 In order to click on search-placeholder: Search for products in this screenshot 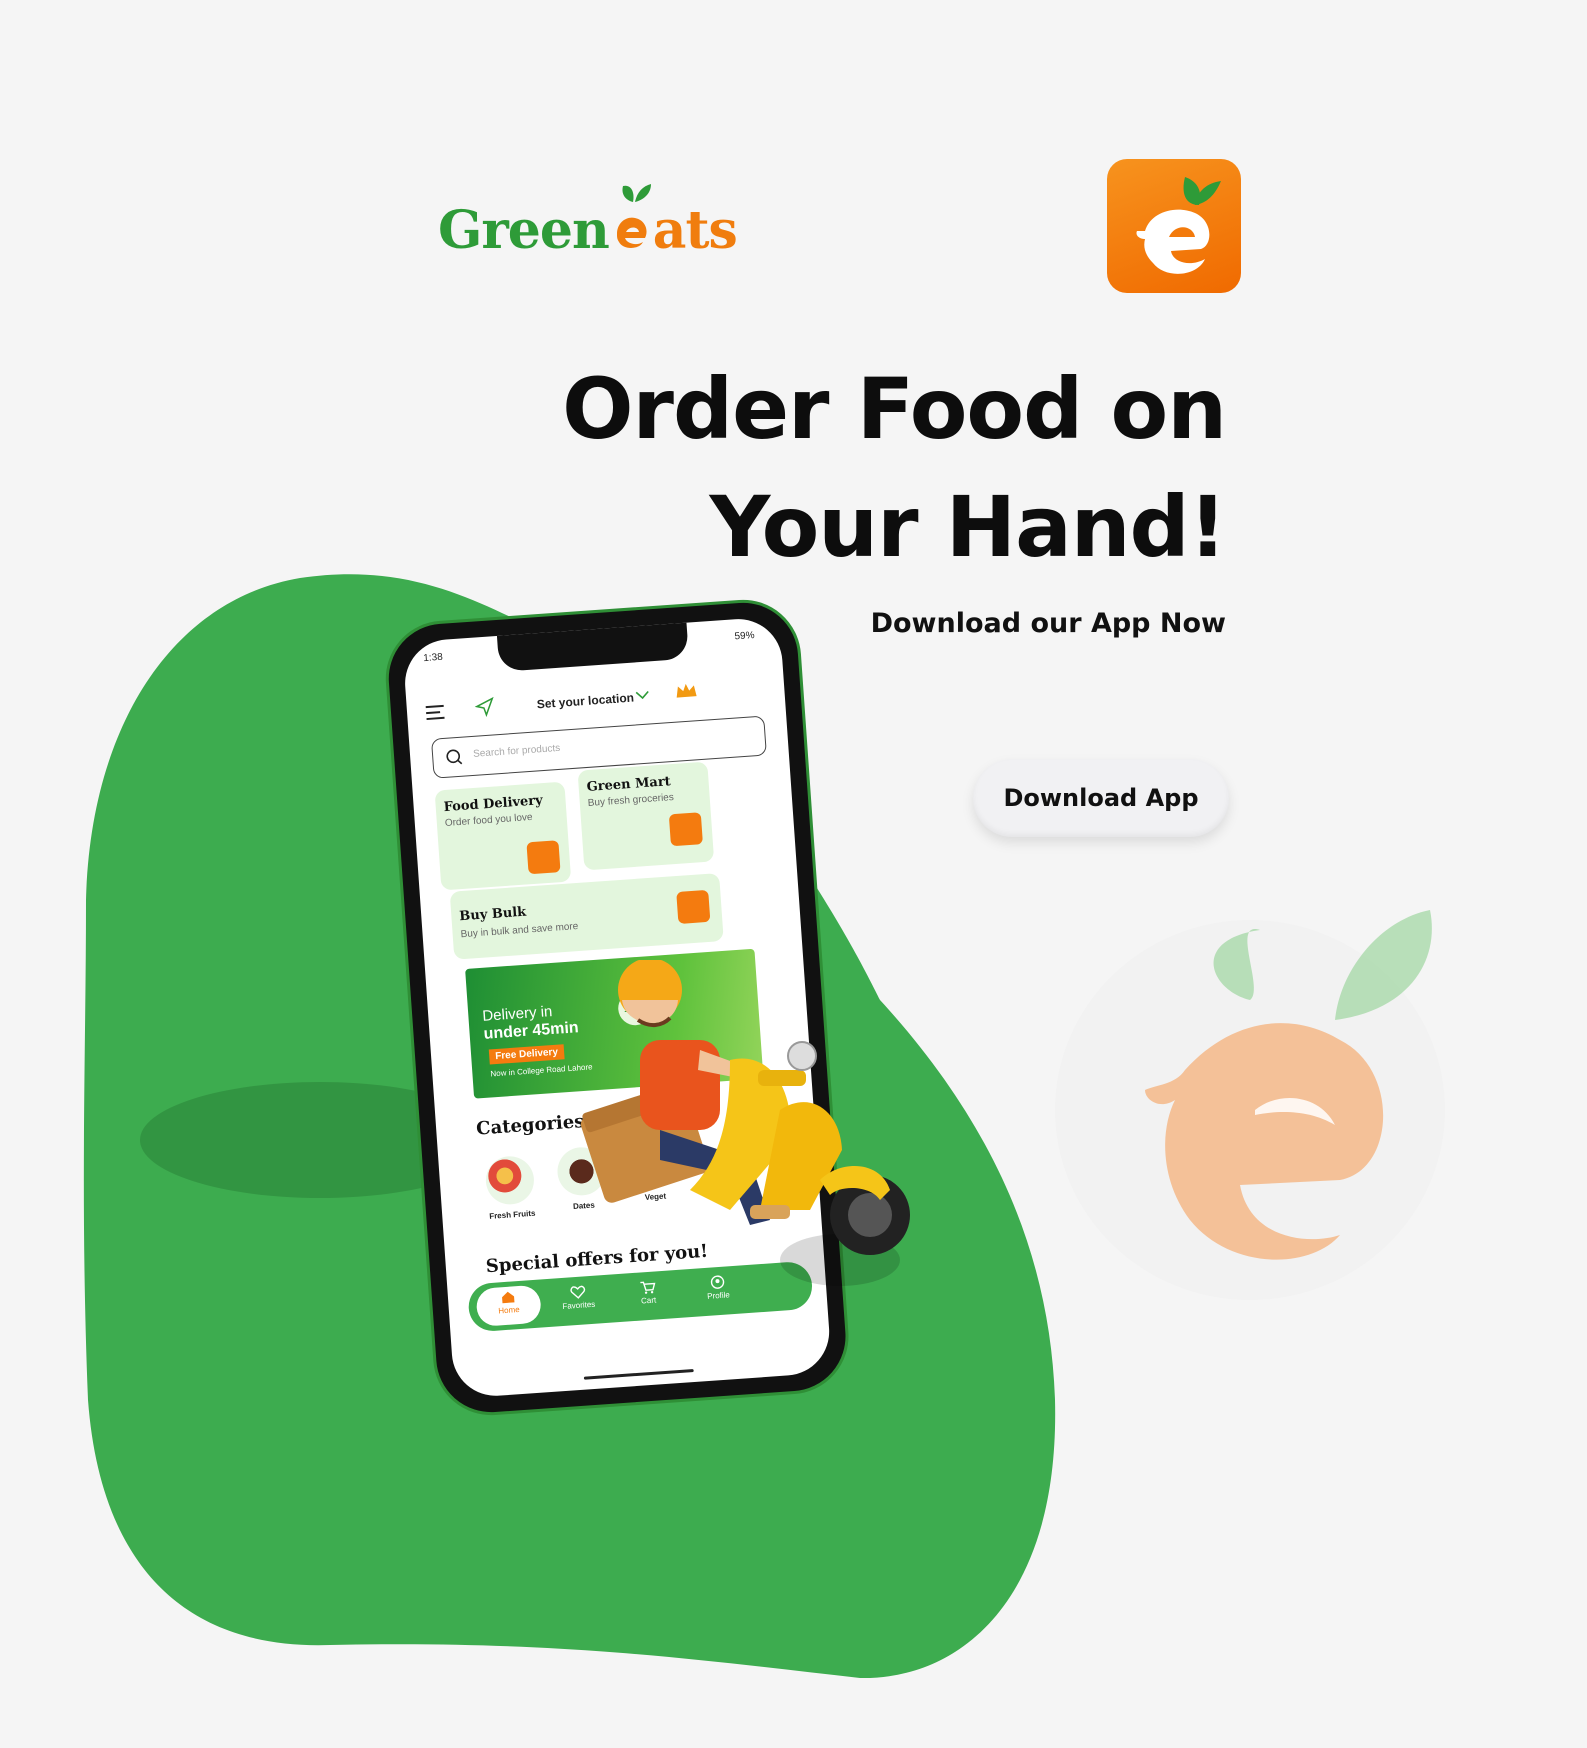, I will do `click(516, 751)`.